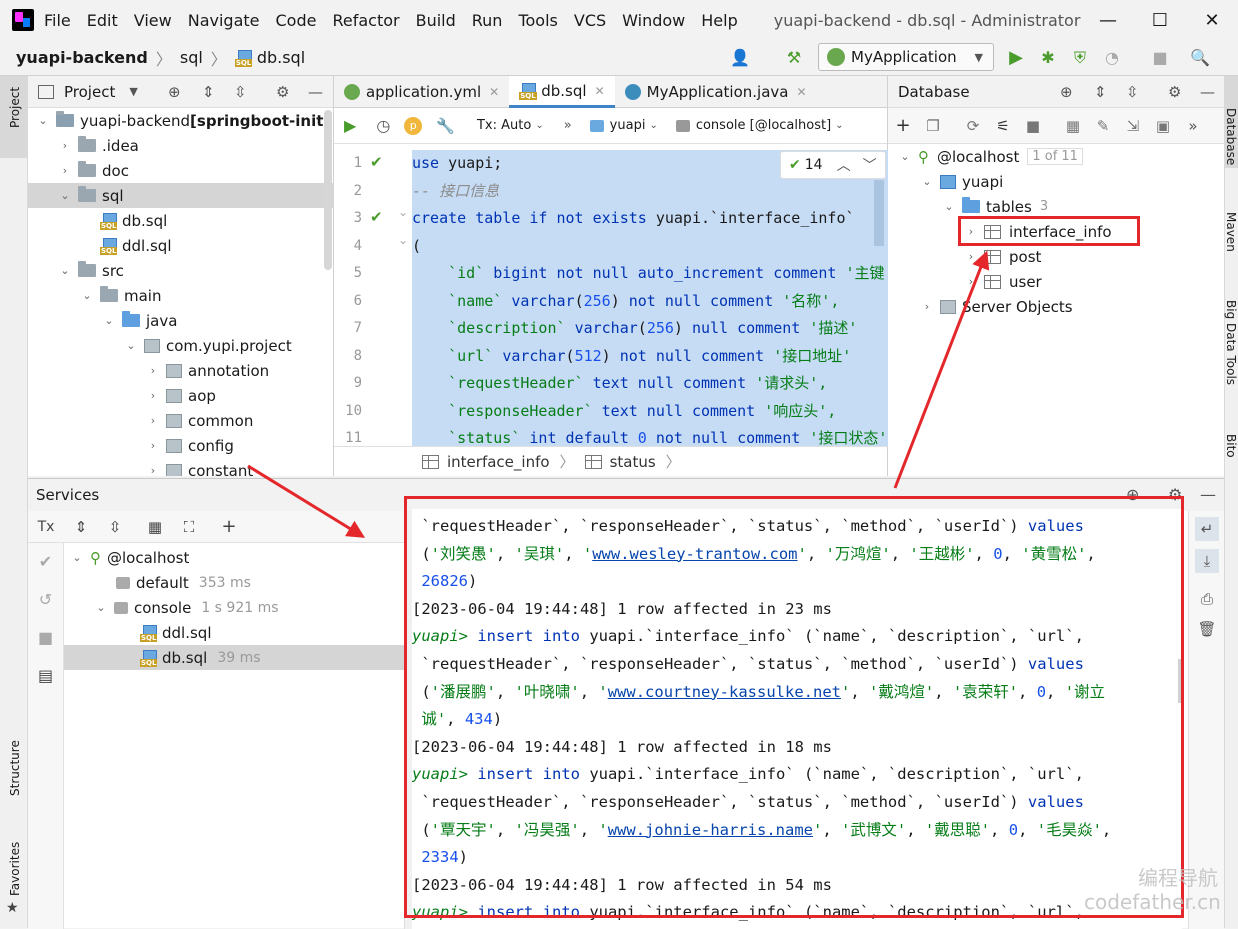 This screenshot has width=1238, height=929. What do you see at coordinates (941, 369) in the screenshot?
I see `arrow-to-table` at bounding box center [941, 369].